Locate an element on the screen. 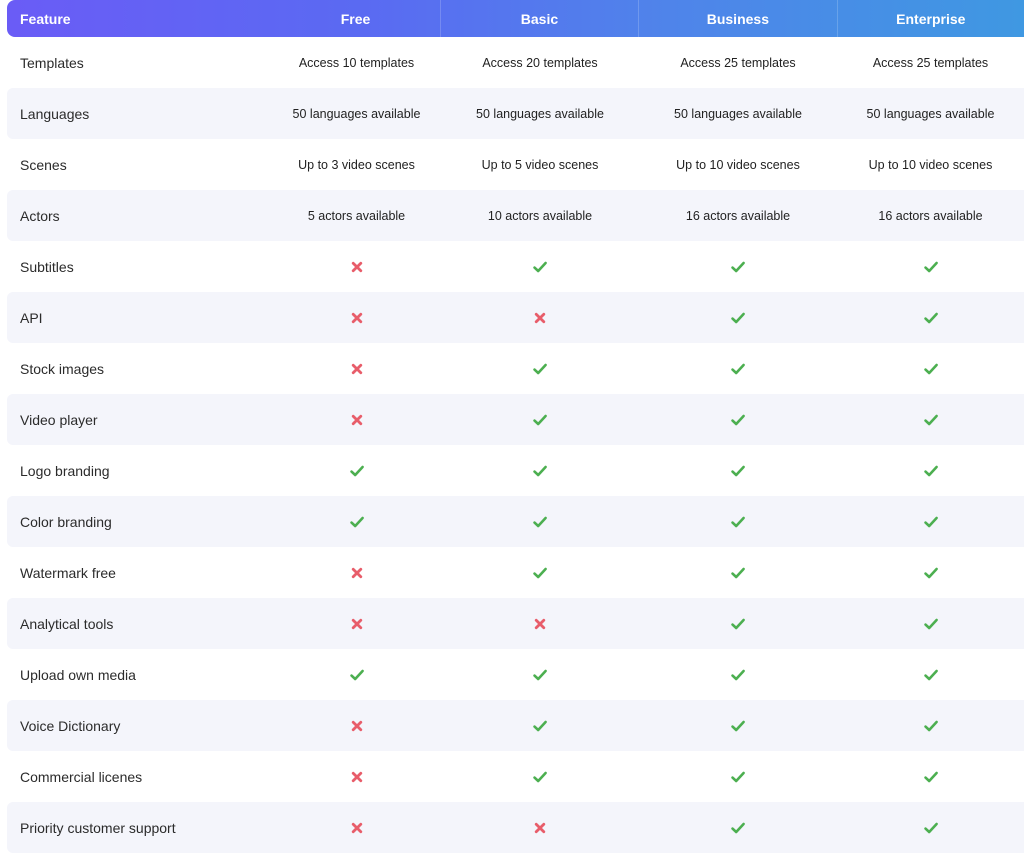 The image size is (1024, 853). feature-label: Scenes is located at coordinates (43, 164).